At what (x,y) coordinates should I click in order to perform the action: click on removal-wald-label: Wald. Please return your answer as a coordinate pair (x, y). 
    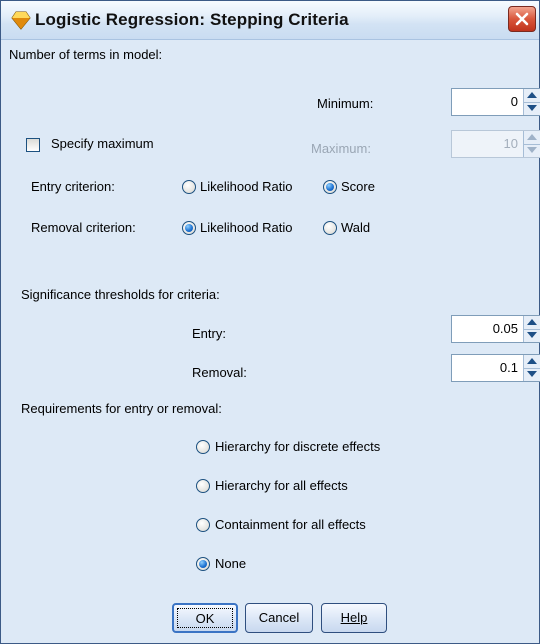
    Looking at the image, I should click on (356, 227).